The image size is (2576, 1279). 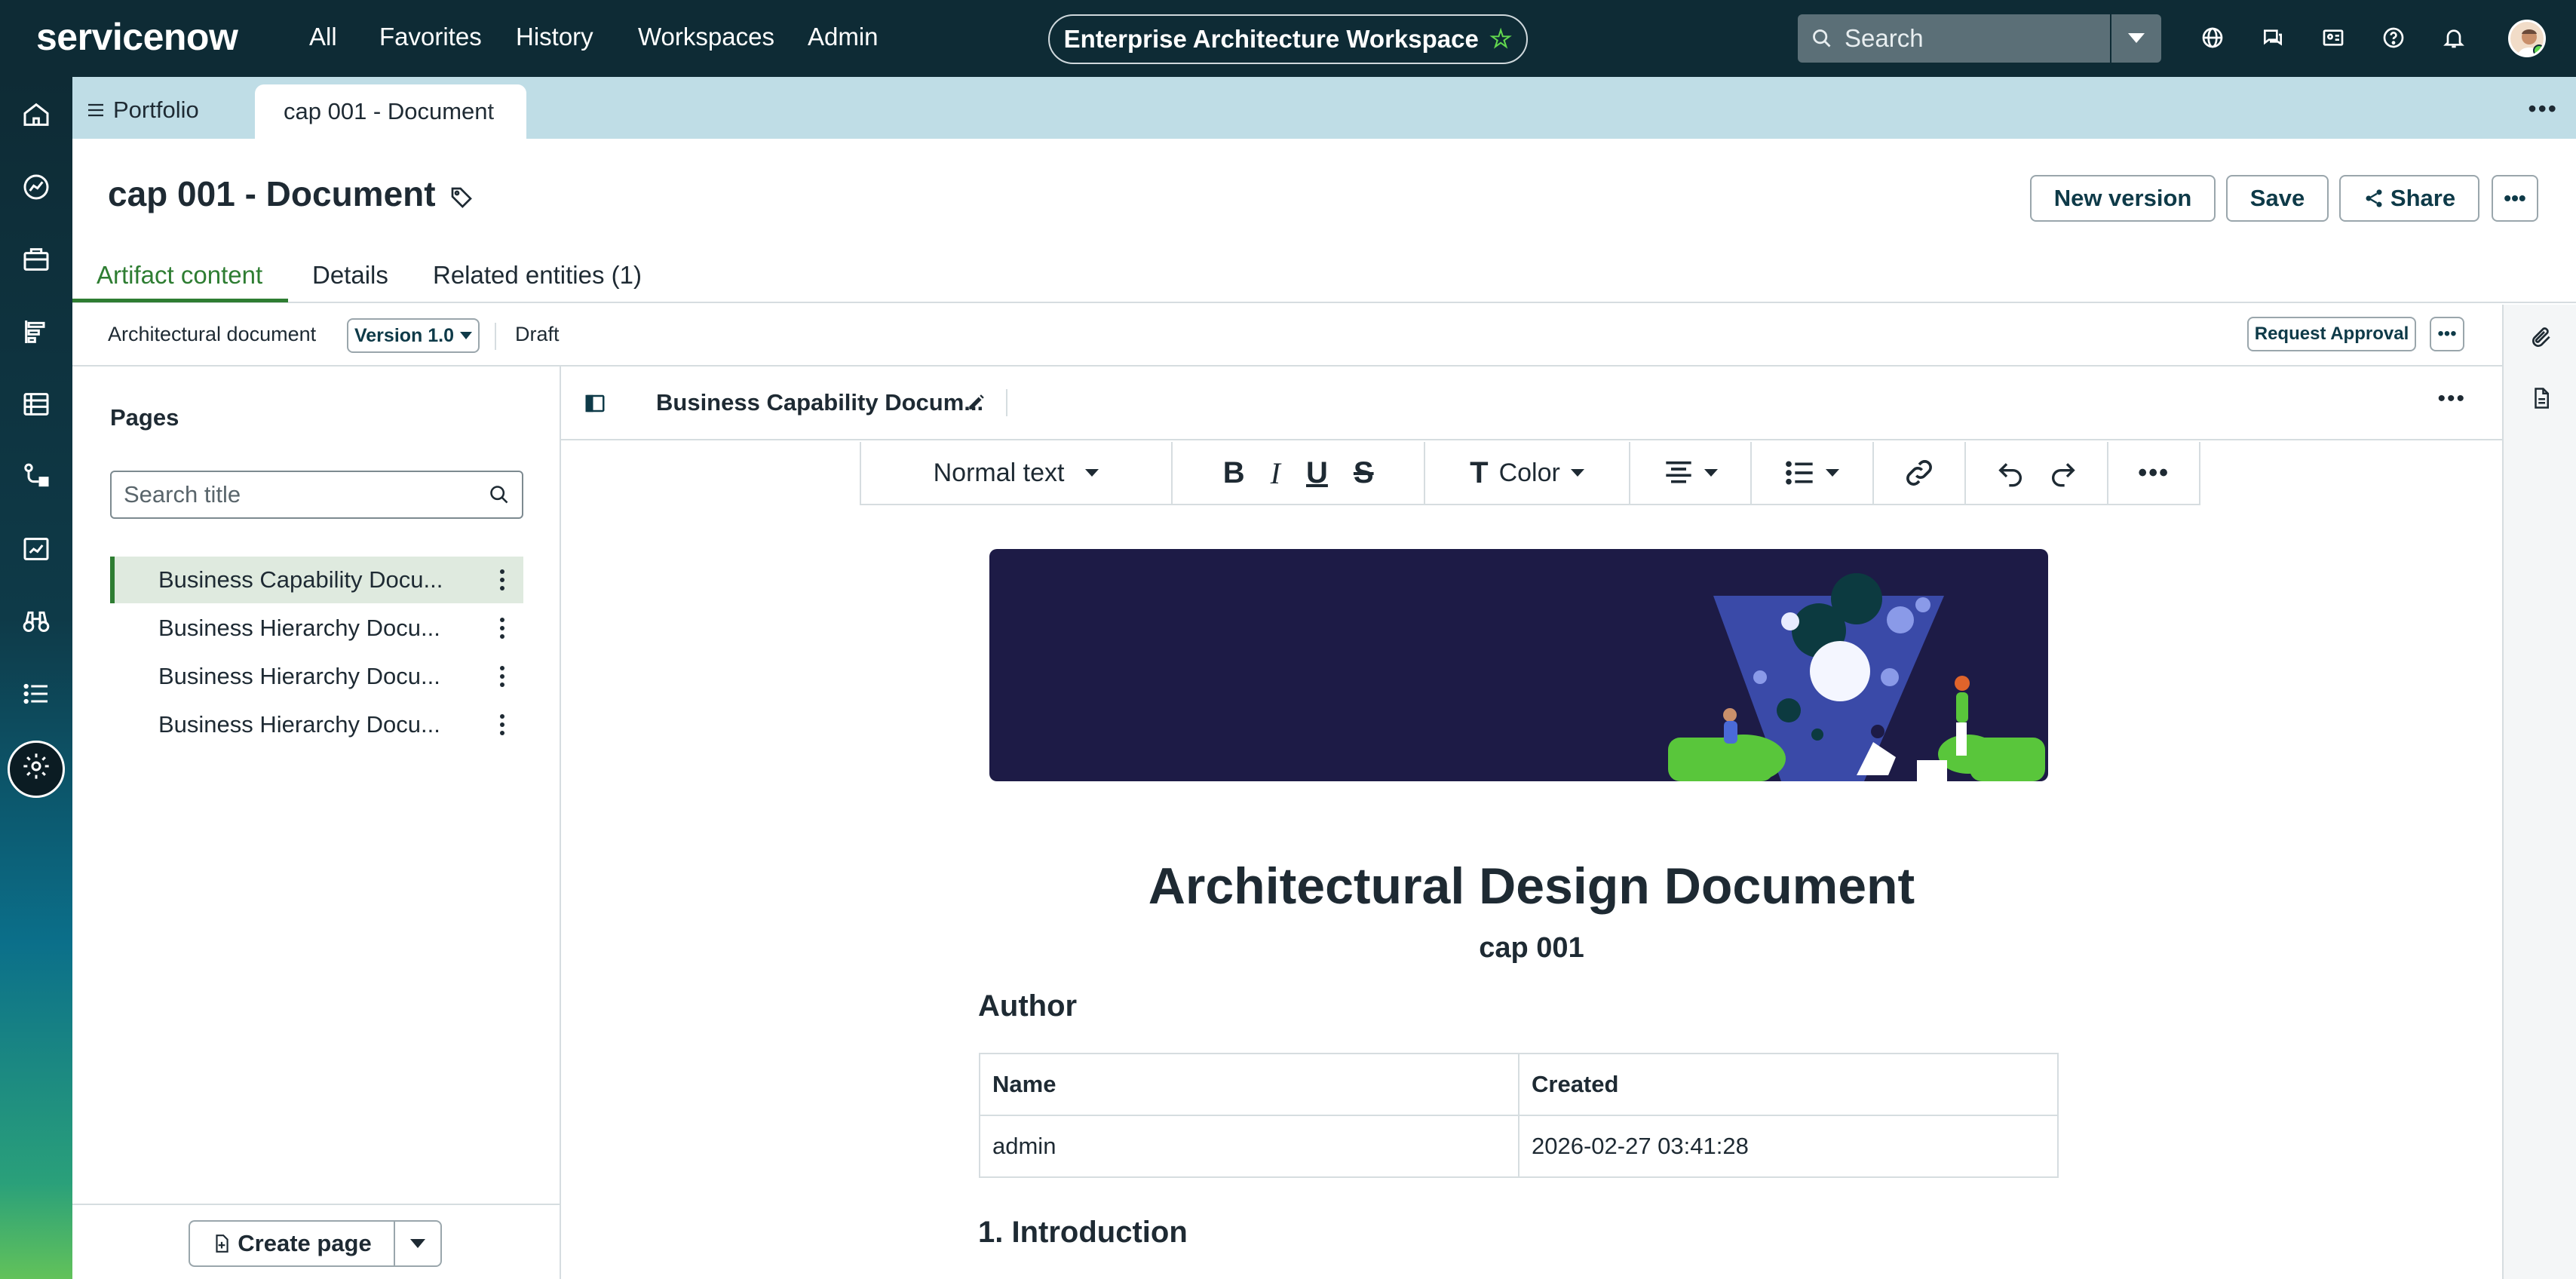 I want to click on redo-icon, so click(x=2063, y=473).